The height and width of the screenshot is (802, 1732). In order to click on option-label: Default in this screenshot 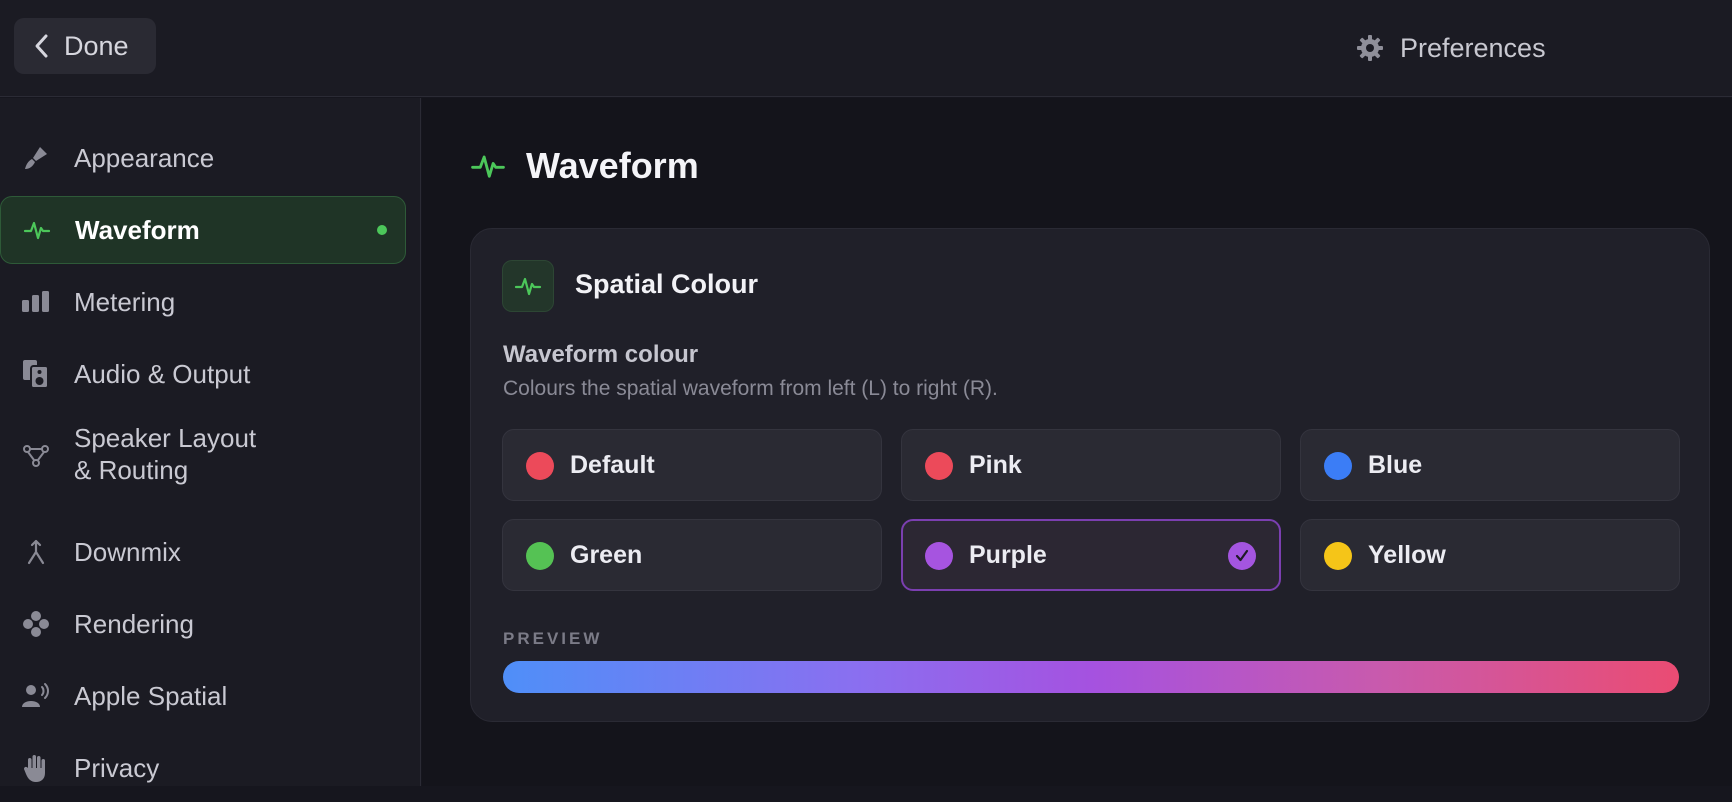, I will do `click(612, 464)`.